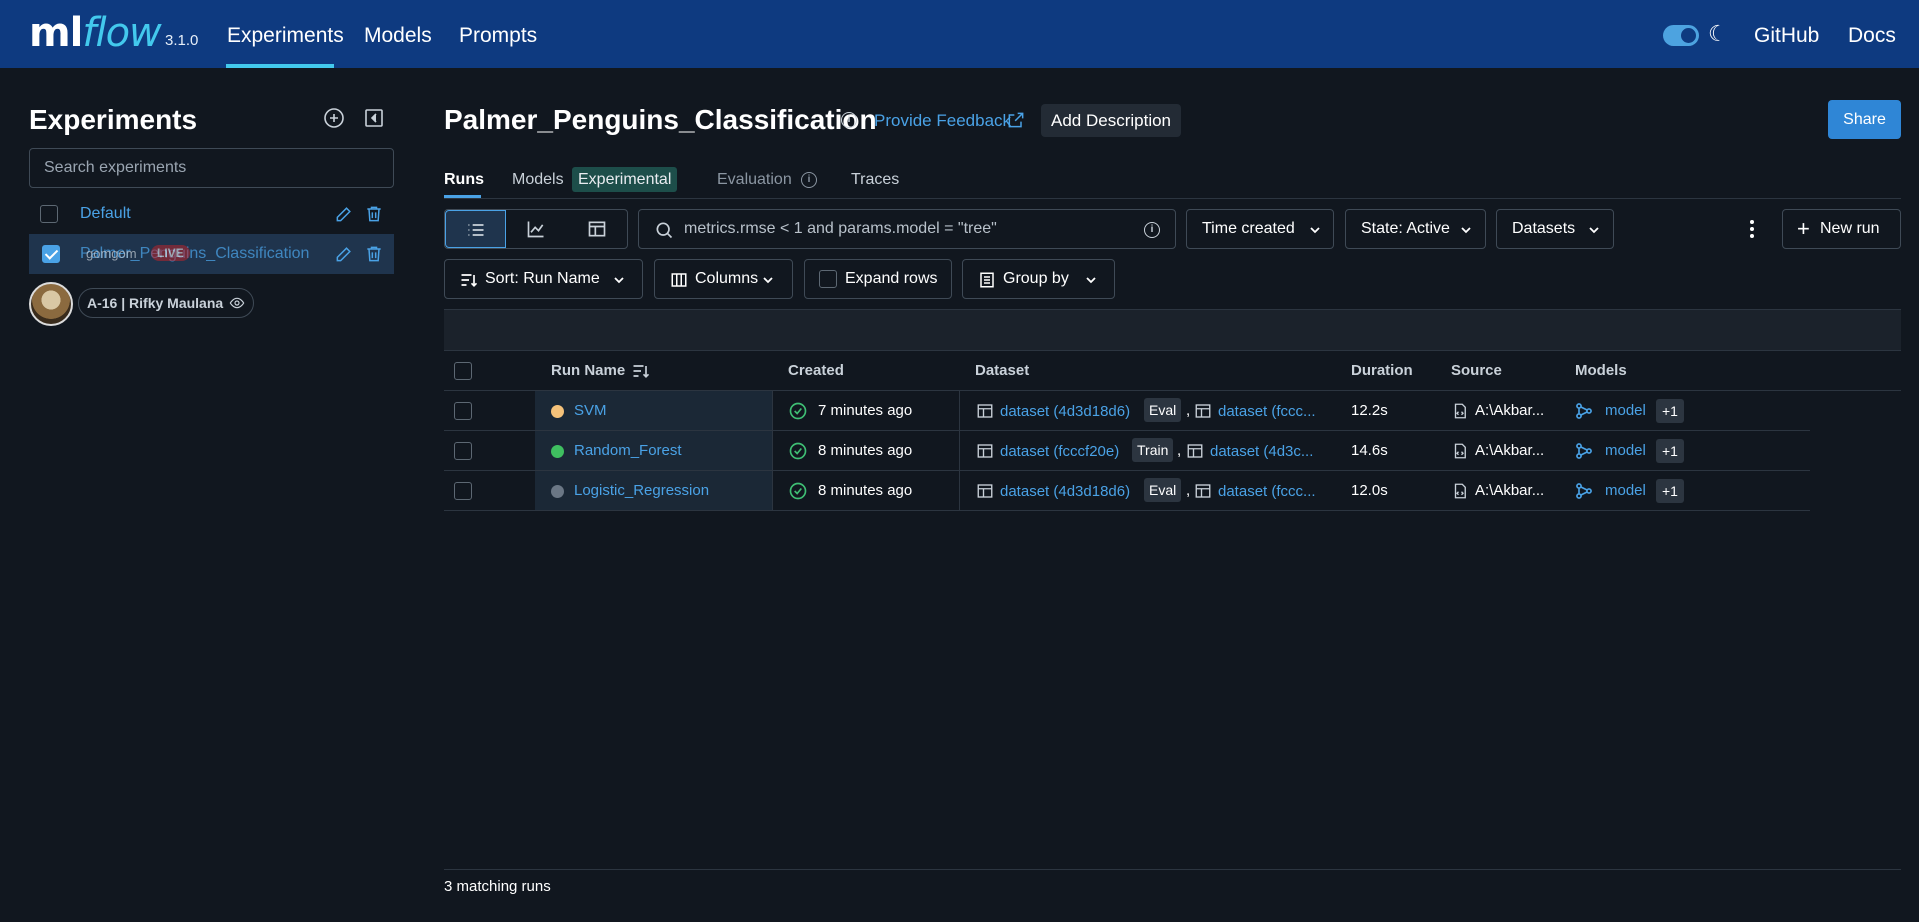 This screenshot has height=922, width=1919. Describe the element at coordinates (105, 214) in the screenshot. I see `experiment-name: Default` at that location.